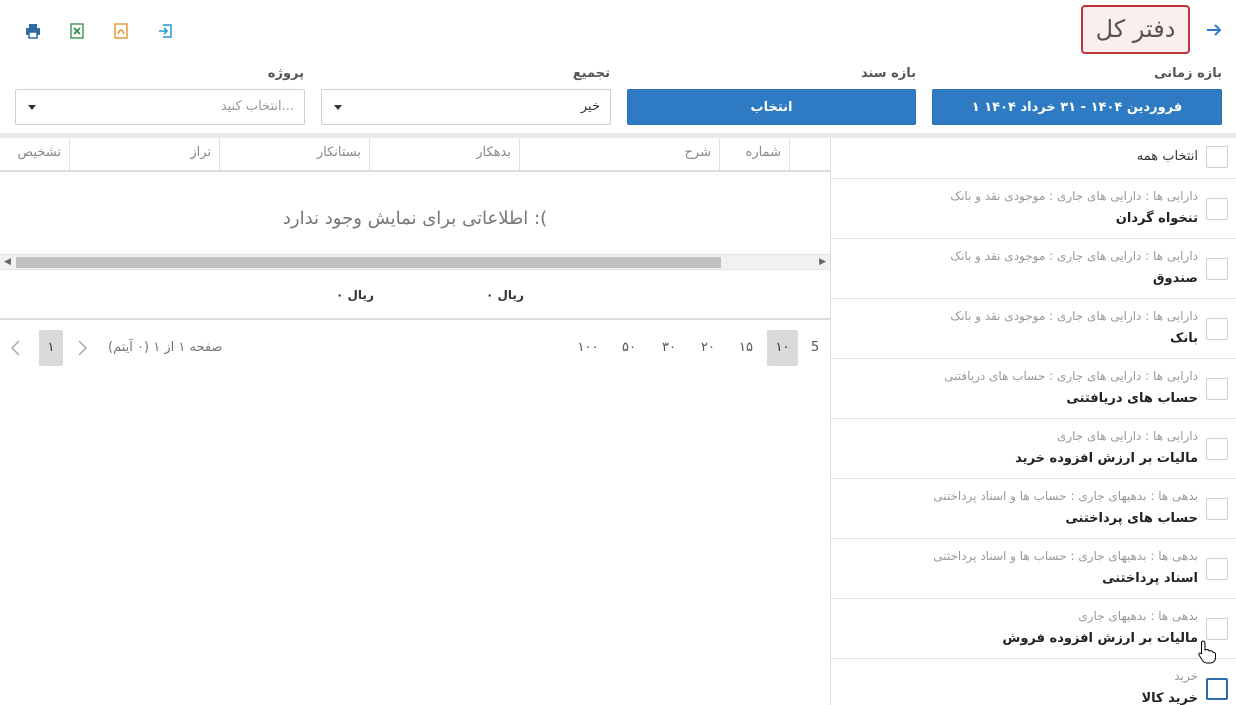 This screenshot has width=1236, height=705. I want to click on account-name: خرید کالا, so click(1170, 698).